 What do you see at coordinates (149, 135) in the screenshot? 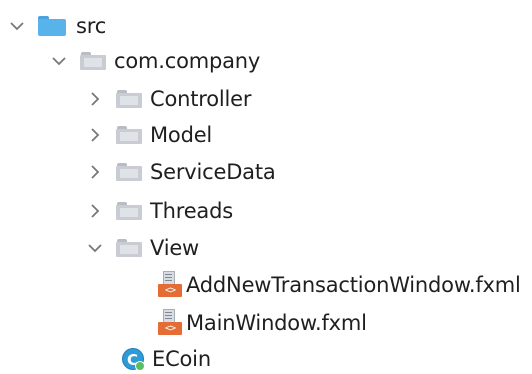
I see `tree-item-model: Model` at bounding box center [149, 135].